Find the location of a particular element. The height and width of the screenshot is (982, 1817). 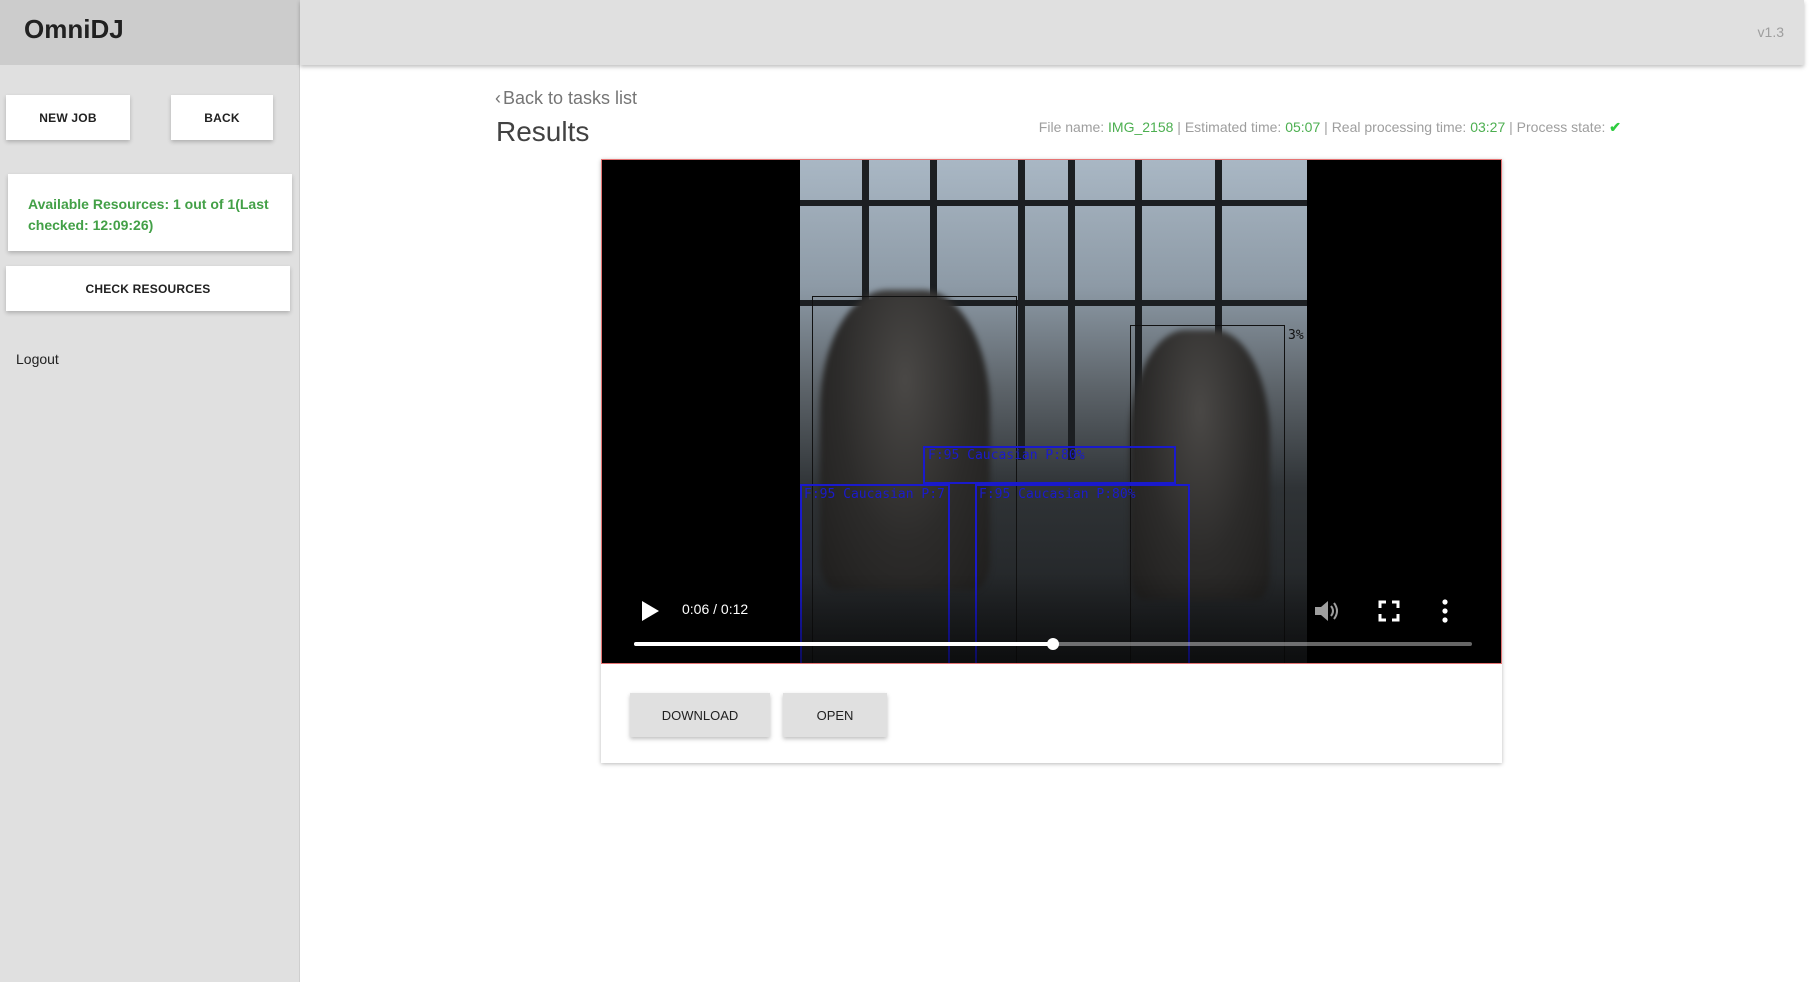

more-options-icon is located at coordinates (1445, 611).